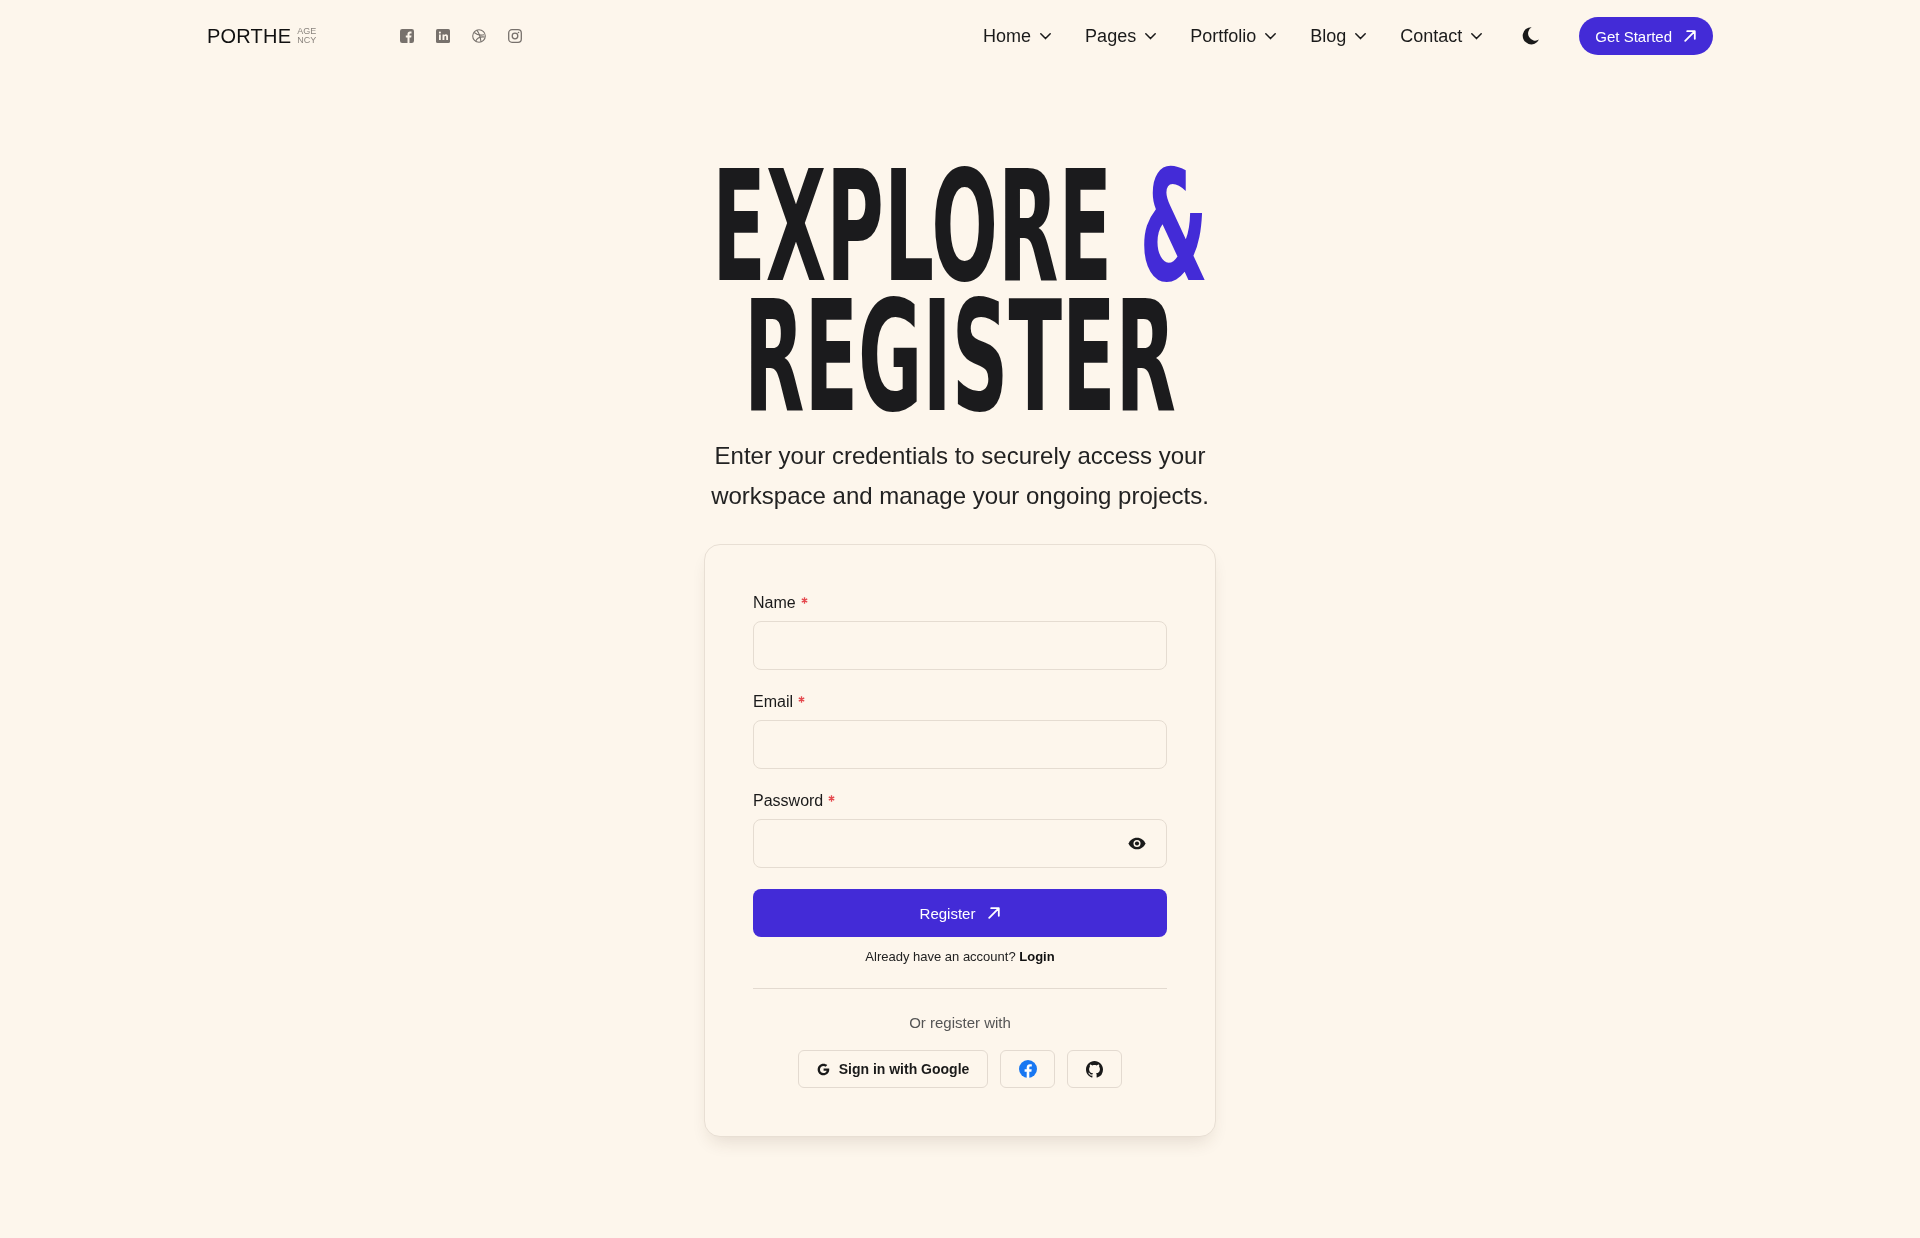  What do you see at coordinates (515, 36) in the screenshot?
I see `instagram-icon` at bounding box center [515, 36].